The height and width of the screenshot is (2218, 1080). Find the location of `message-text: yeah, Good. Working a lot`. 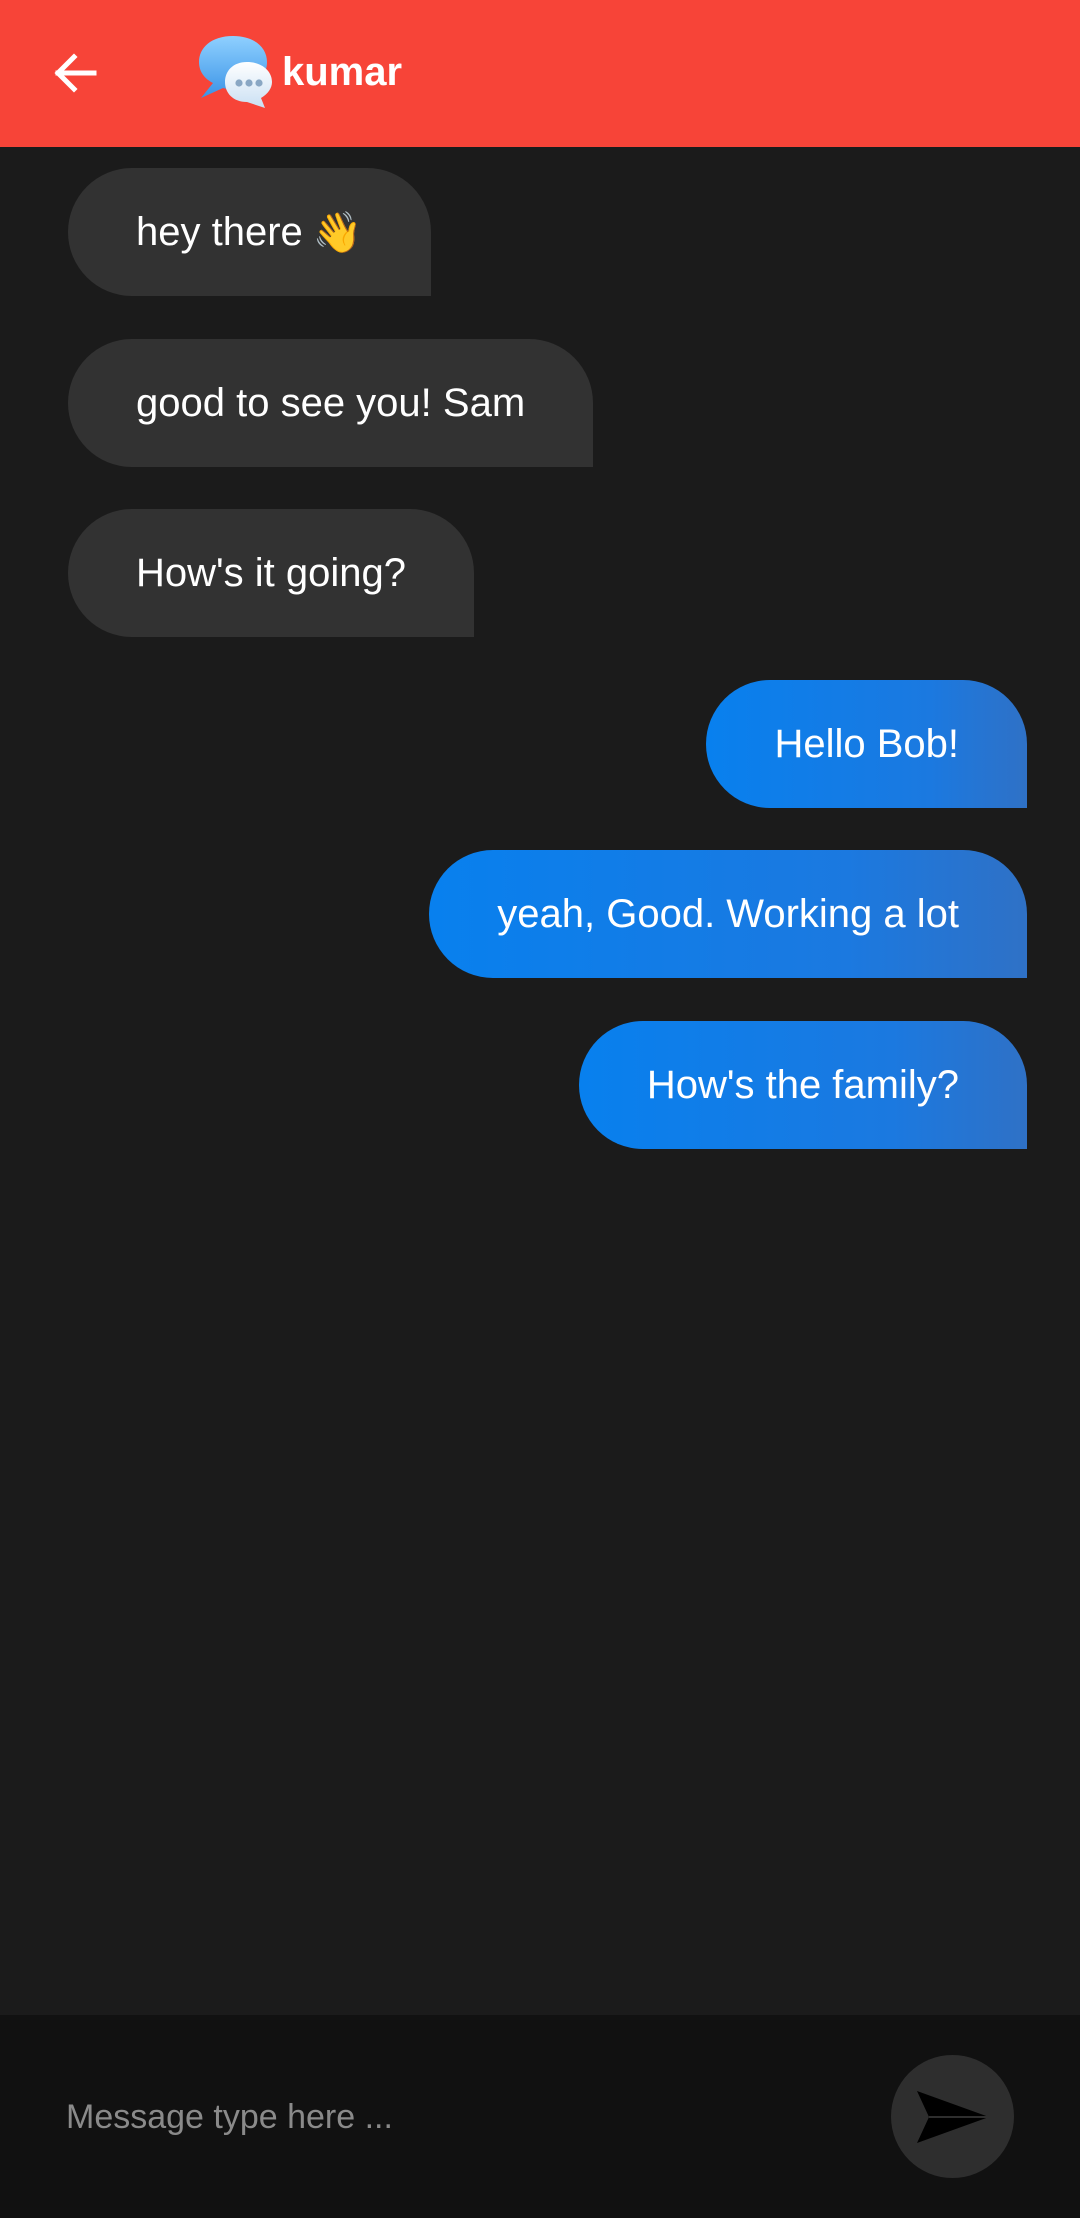

message-text: yeah, Good. Working a lot is located at coordinates (728, 913).